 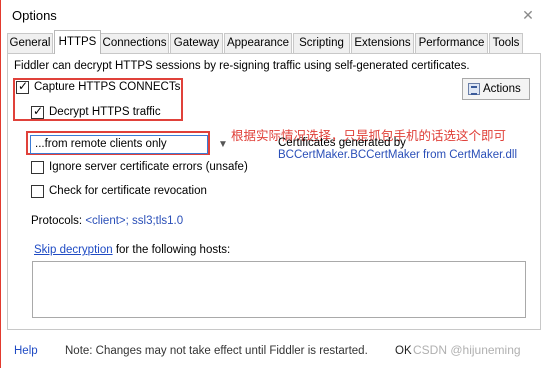 I want to click on tab-appearance: Appearance, so click(x=258, y=43).